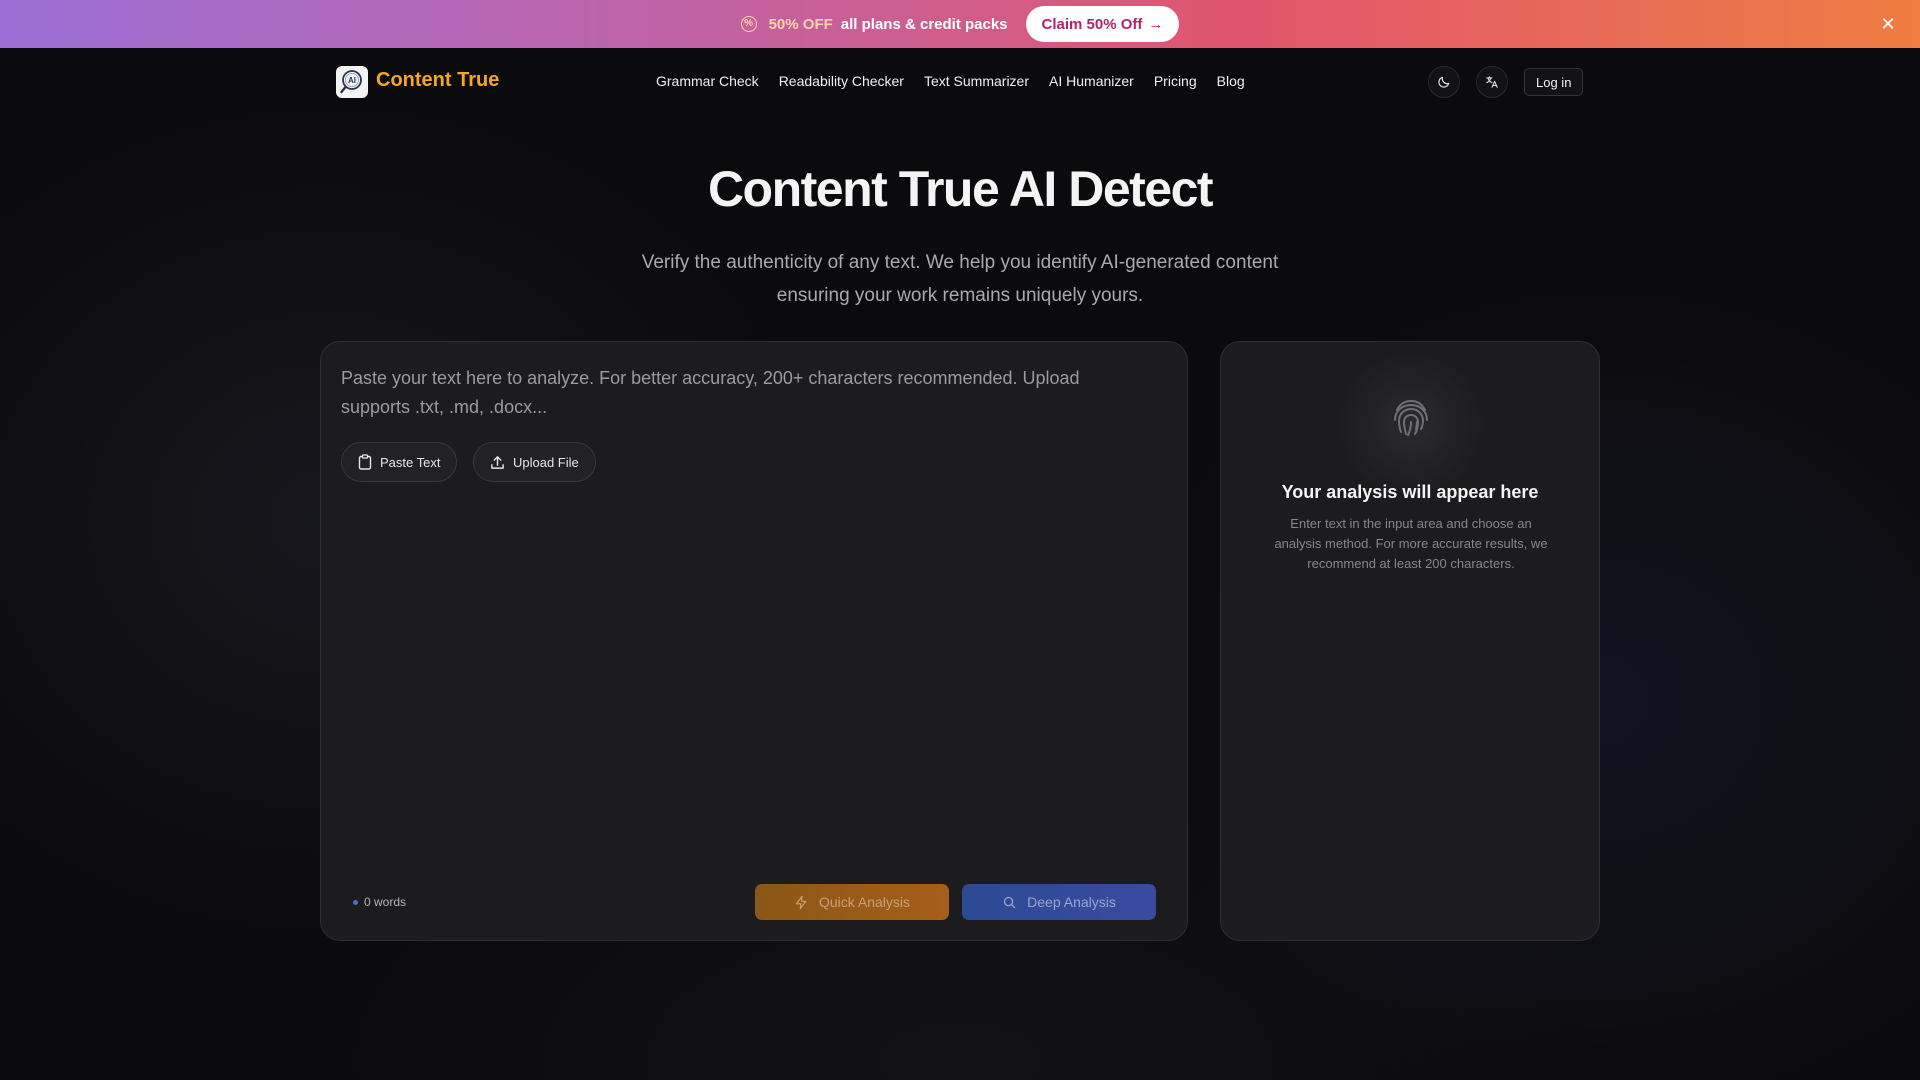 Image resolution: width=1920 pixels, height=1080 pixels. Describe the element at coordinates (385, 902) in the screenshot. I see `word-count-text: 0 words` at that location.